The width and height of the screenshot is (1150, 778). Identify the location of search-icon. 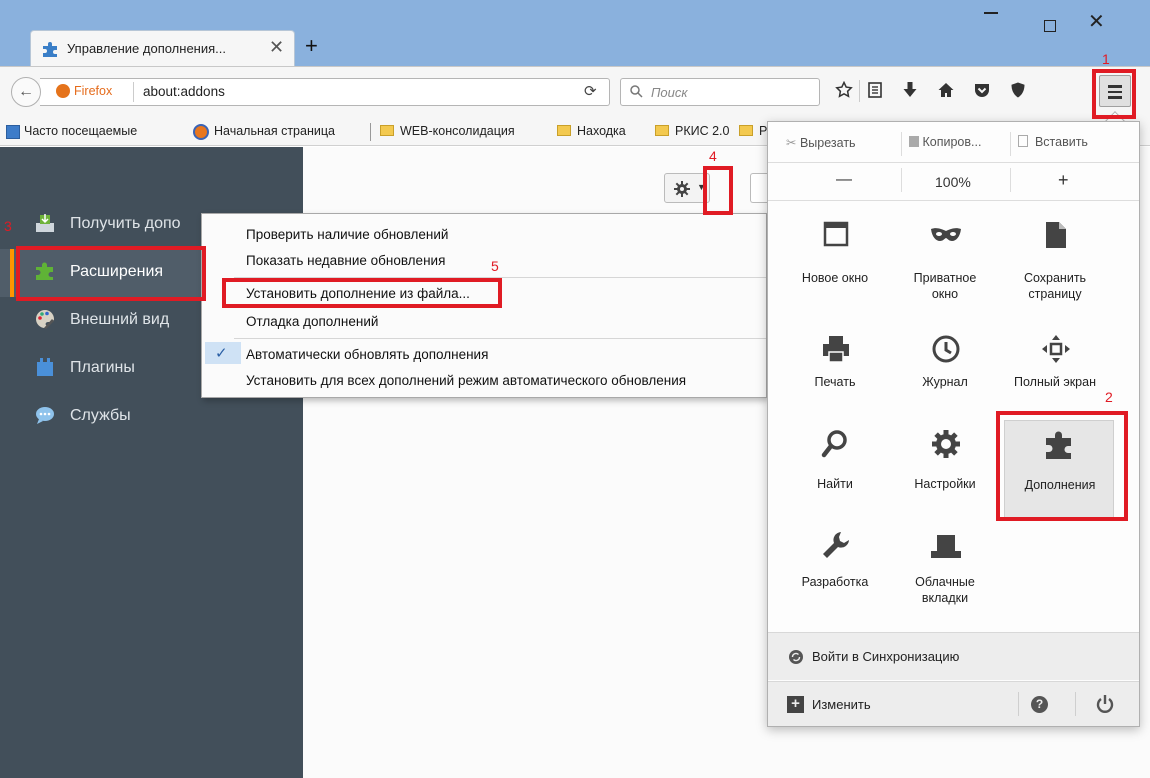
(636, 91).